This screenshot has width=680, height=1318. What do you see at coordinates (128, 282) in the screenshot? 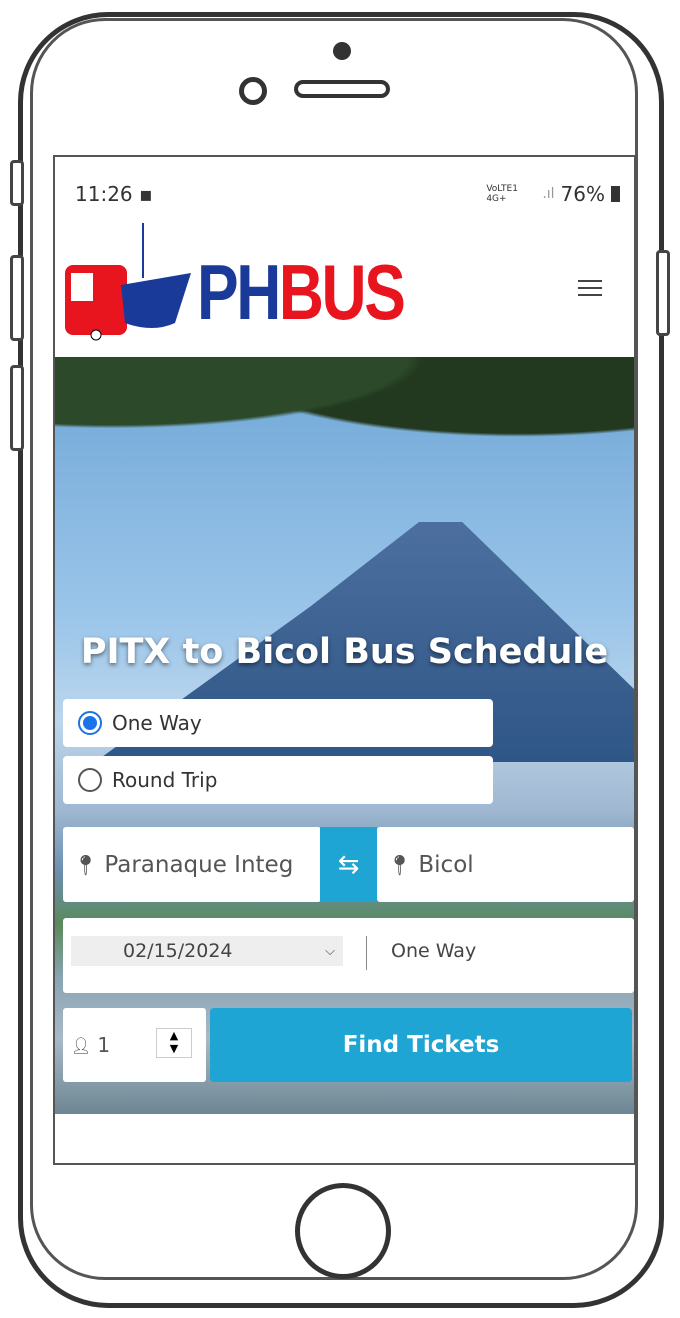
I see `bus-ship-logo-icon` at bounding box center [128, 282].